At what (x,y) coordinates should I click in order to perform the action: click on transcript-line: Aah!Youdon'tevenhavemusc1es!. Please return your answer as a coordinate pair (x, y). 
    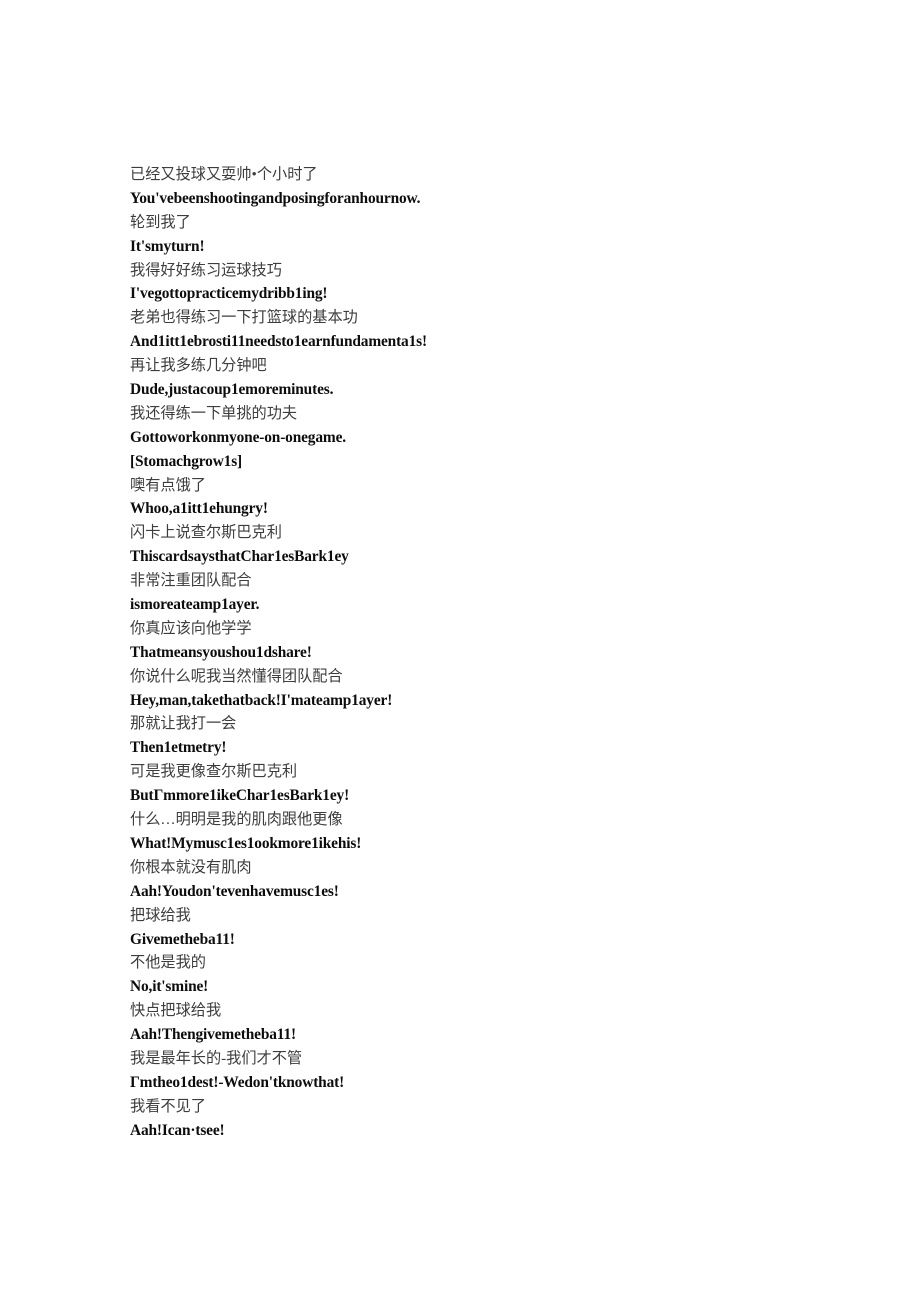
    Looking at the image, I should click on (234, 891).